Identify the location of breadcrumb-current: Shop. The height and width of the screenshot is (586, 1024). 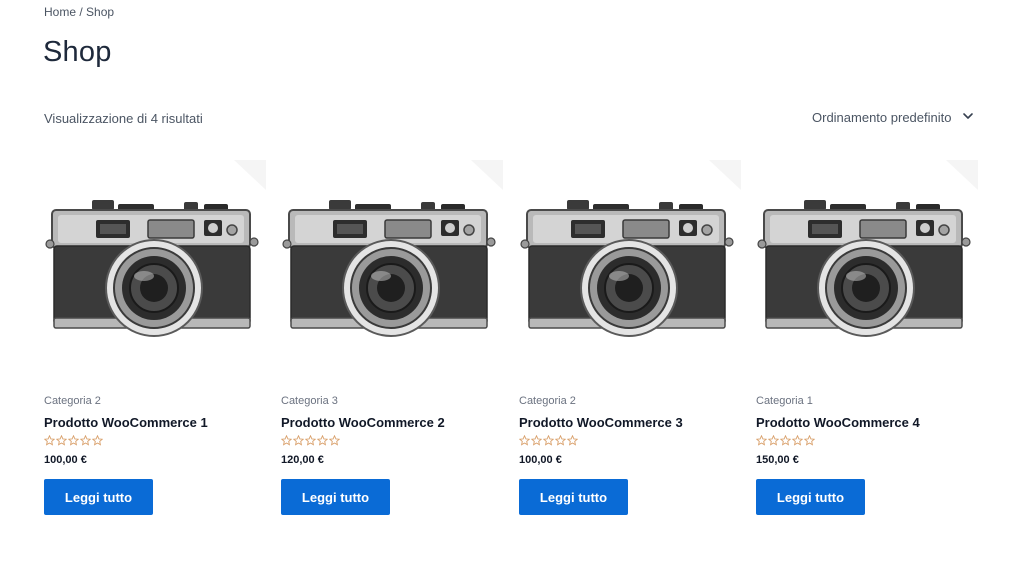
(100, 12).